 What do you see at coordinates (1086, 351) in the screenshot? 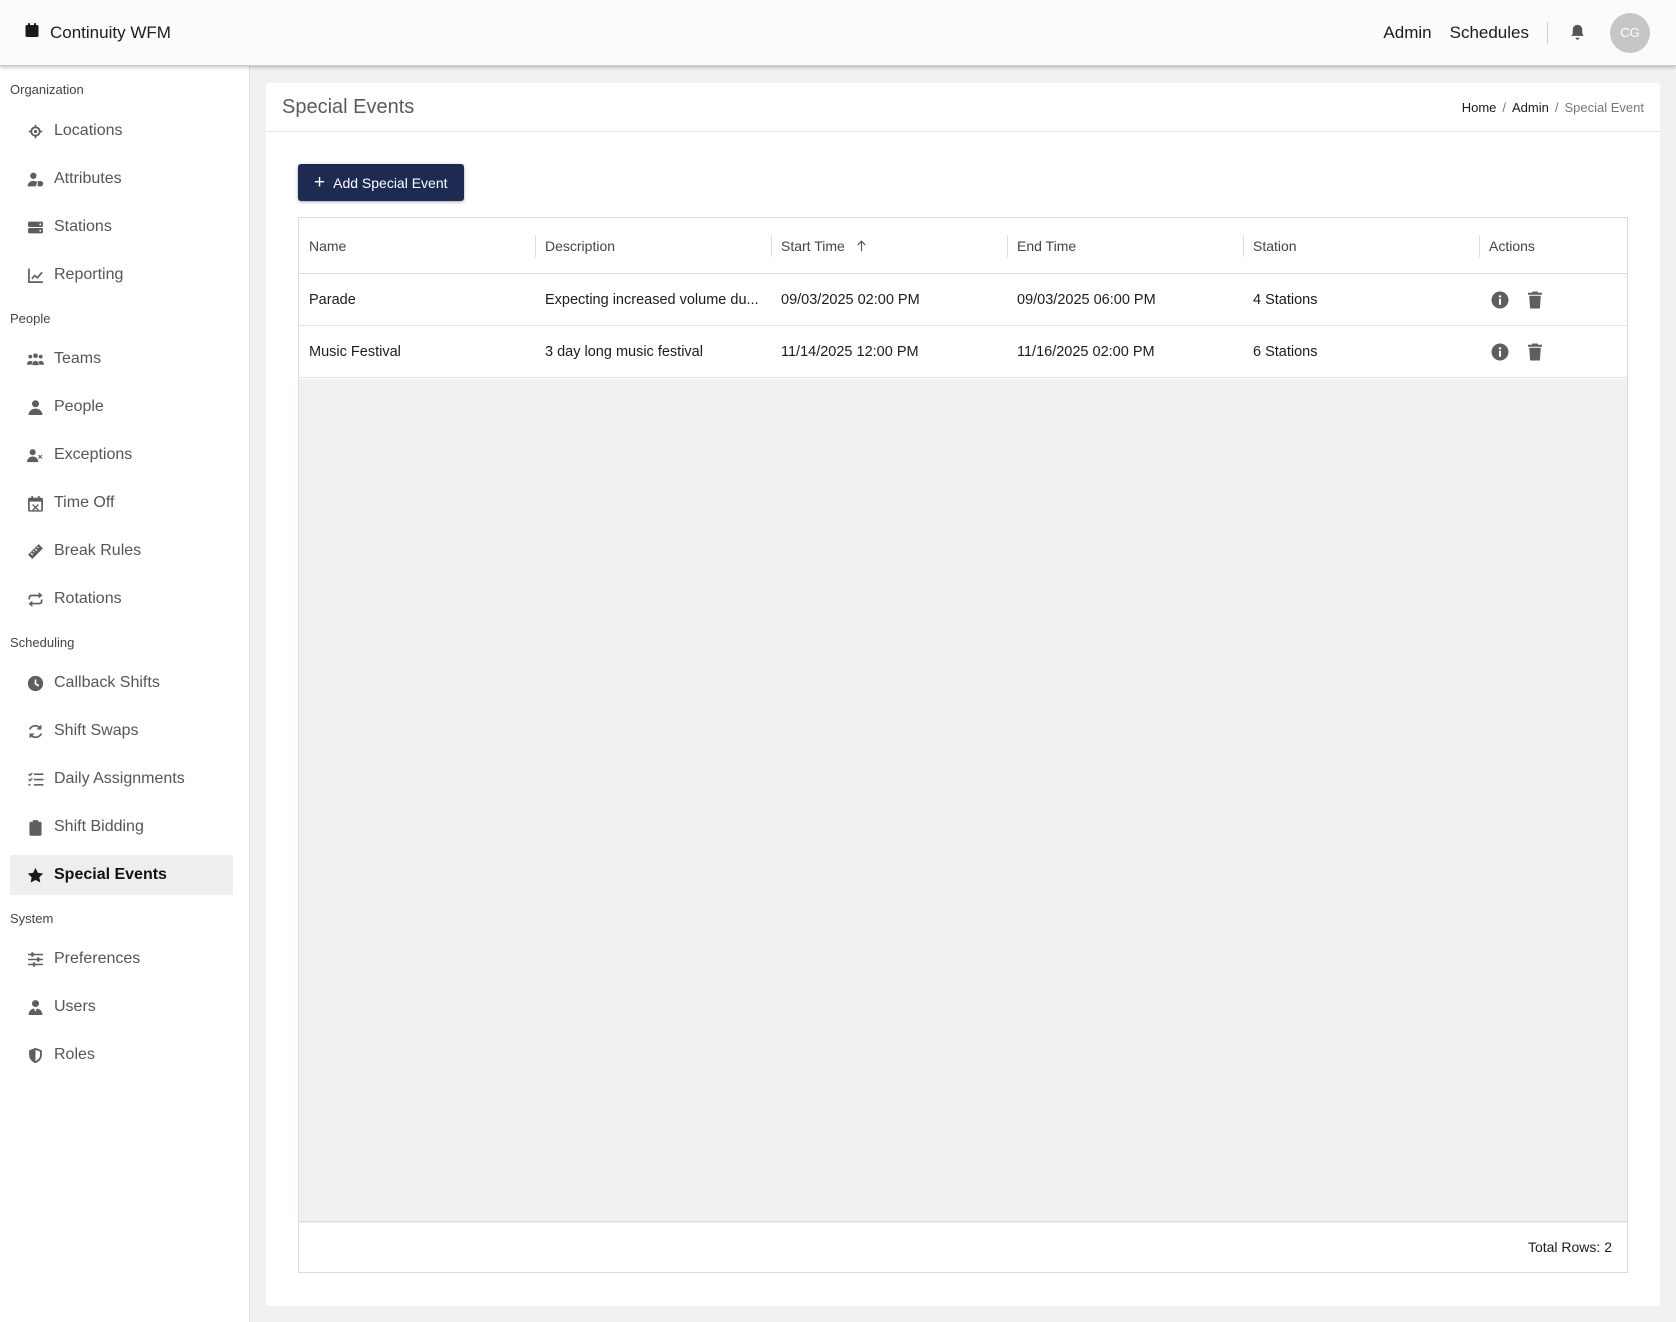
I see `cell-text: 11/16/2025 02:00 PM` at bounding box center [1086, 351].